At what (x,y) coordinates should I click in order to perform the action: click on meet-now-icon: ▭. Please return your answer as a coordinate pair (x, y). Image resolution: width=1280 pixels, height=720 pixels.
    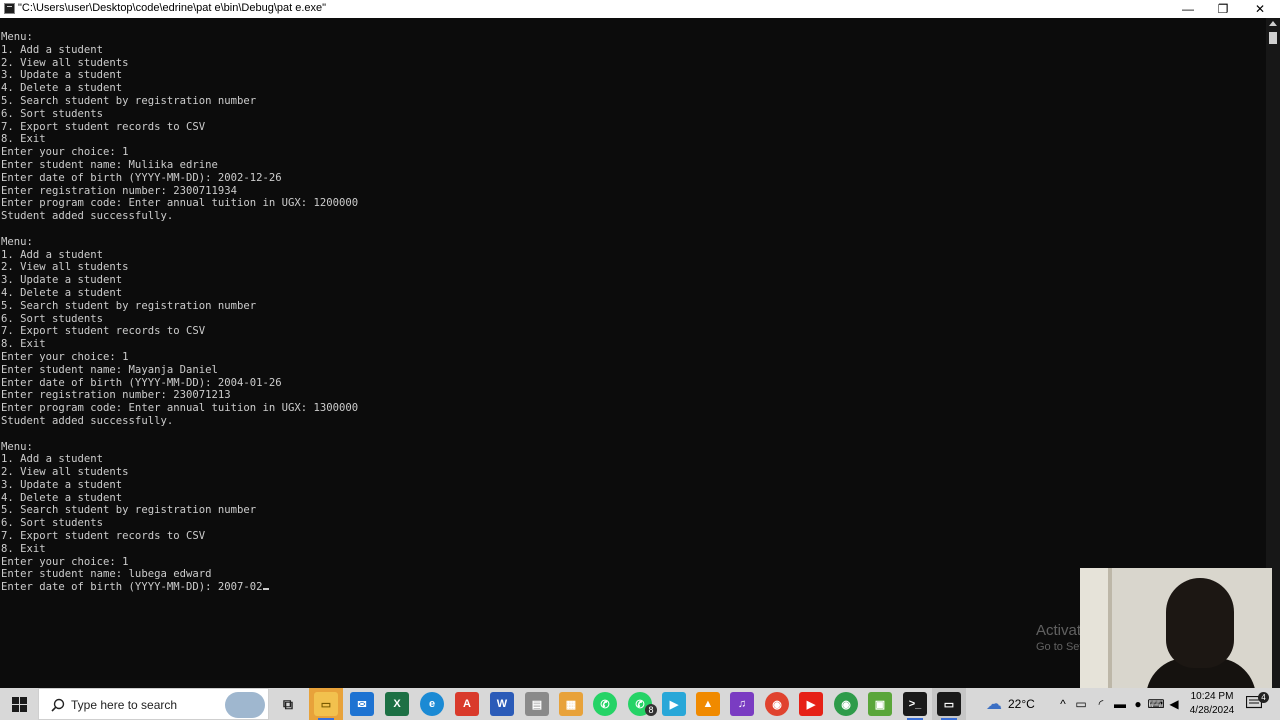
    Looking at the image, I should click on (1081, 704).